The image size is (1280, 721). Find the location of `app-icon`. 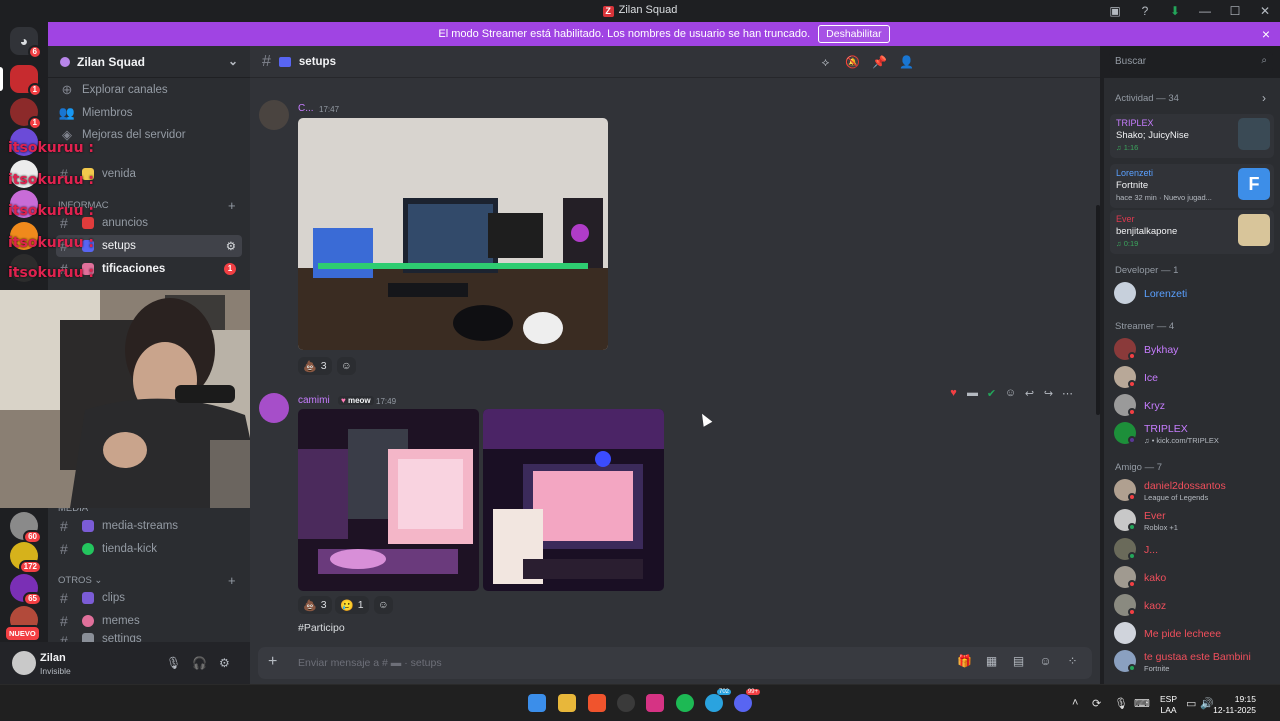

app-icon is located at coordinates (626, 703).